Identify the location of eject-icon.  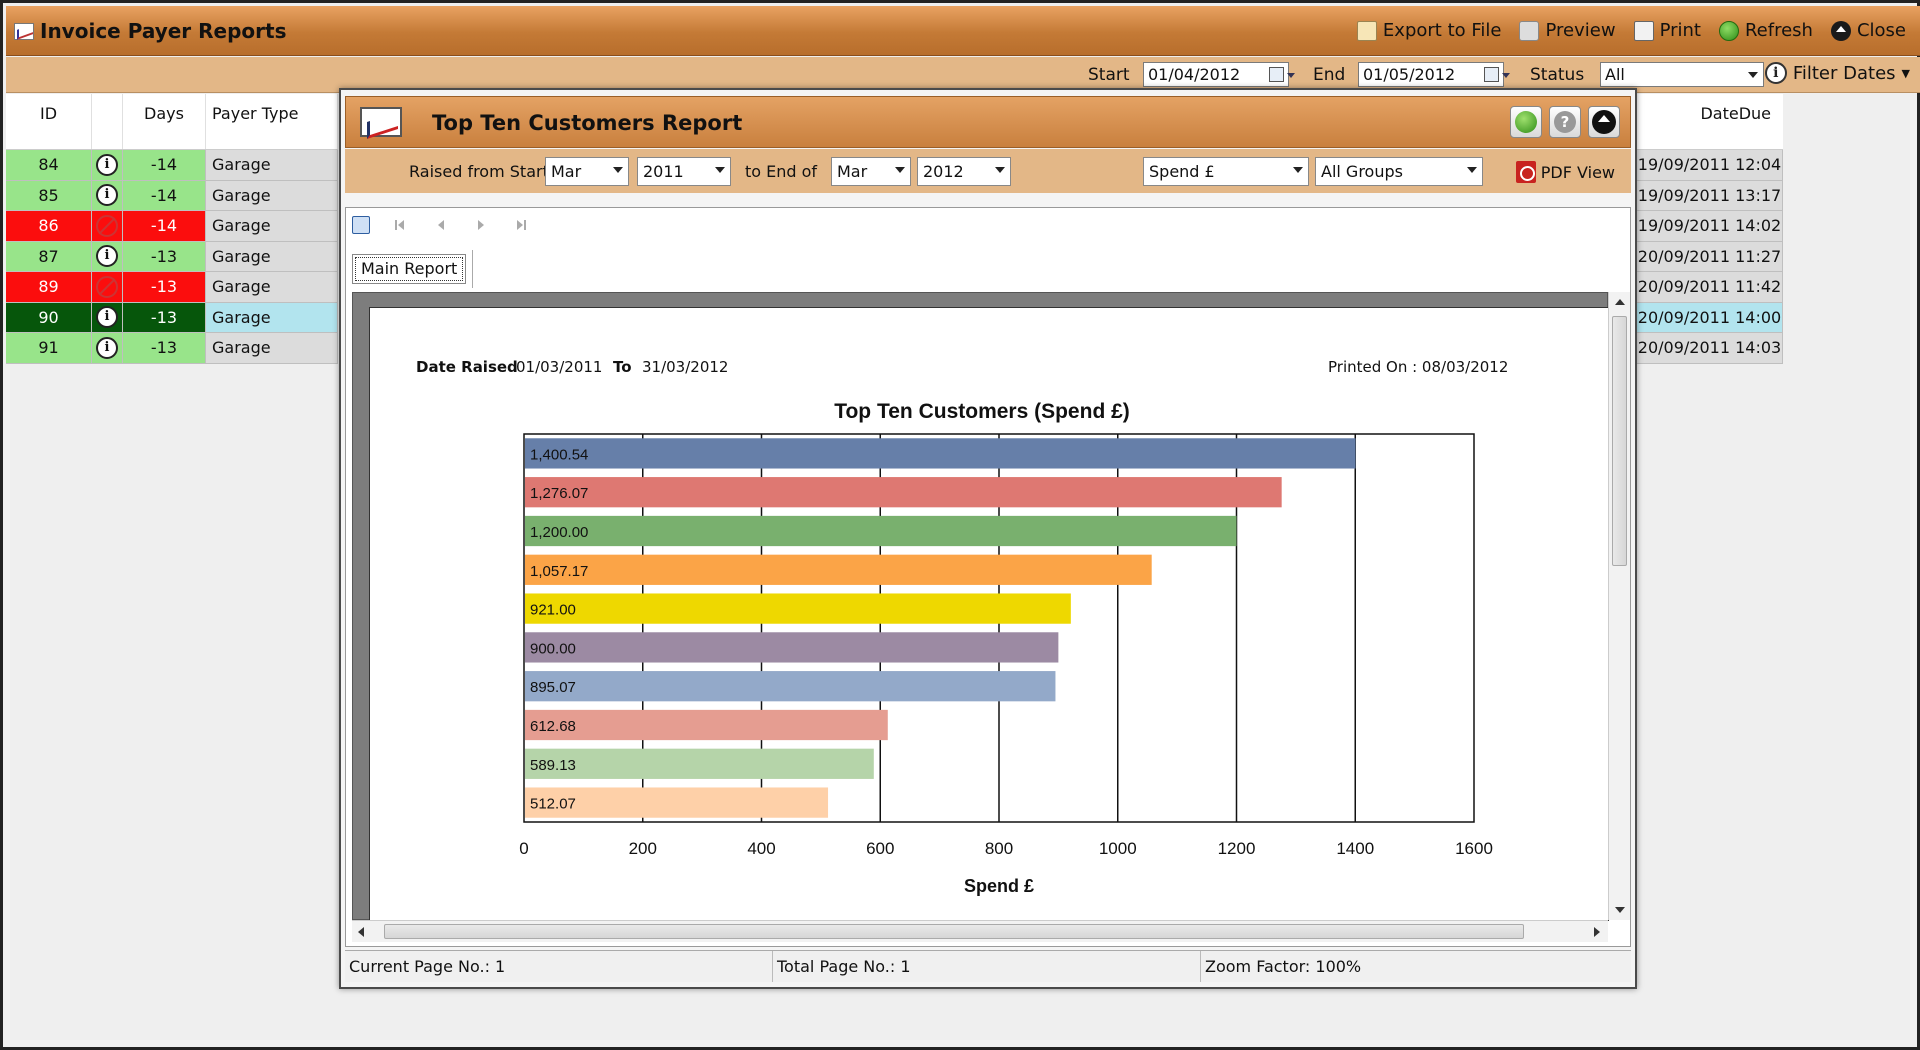
(1604, 122).